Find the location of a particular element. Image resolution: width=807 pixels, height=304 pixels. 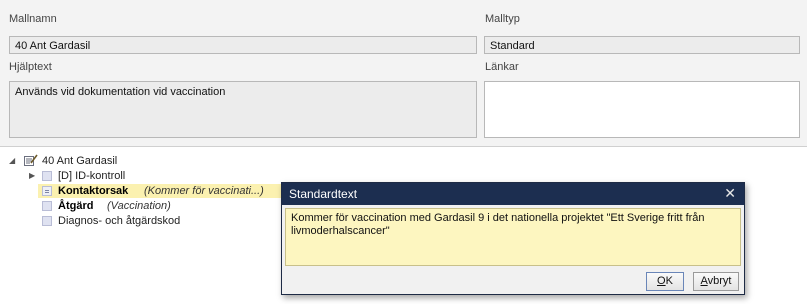

cancel-button: Avbryt is located at coordinates (716, 281).